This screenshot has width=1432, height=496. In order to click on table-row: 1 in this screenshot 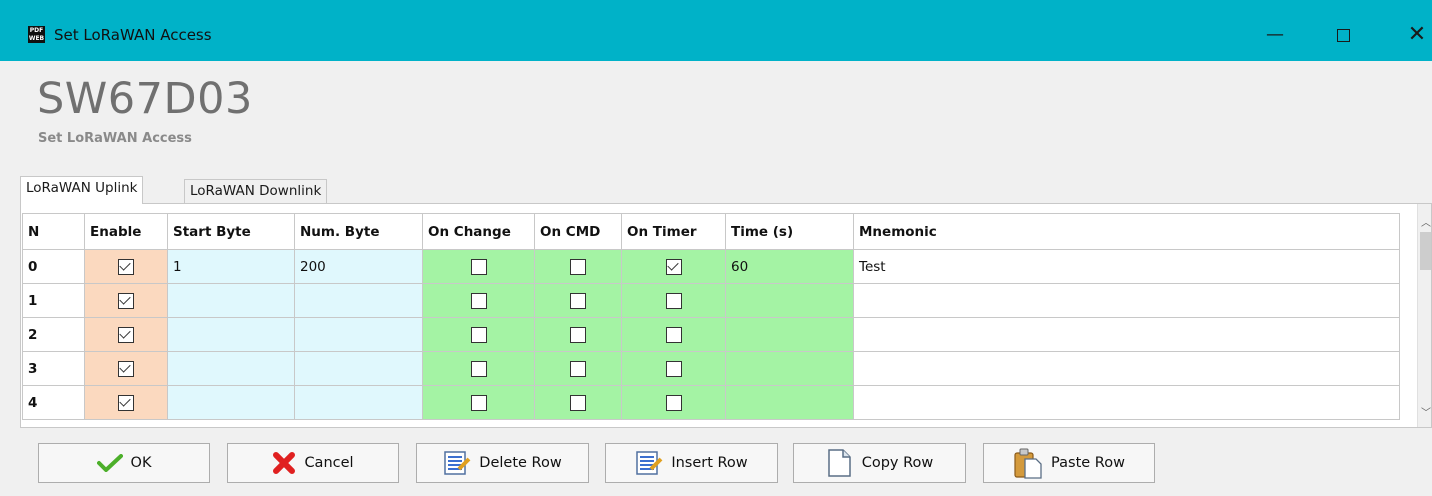, I will do `click(711, 300)`.